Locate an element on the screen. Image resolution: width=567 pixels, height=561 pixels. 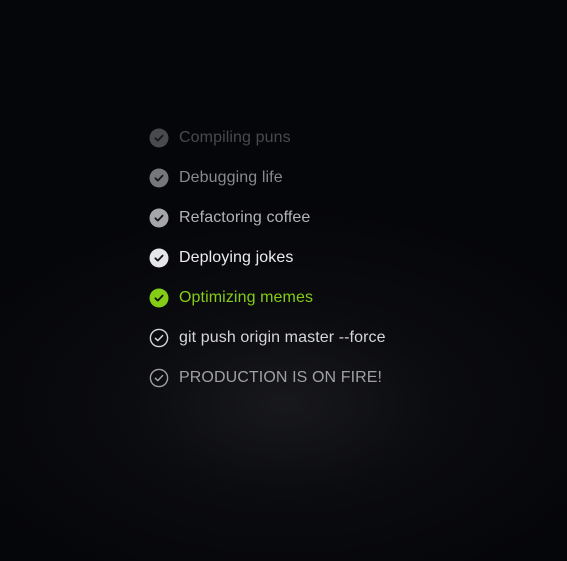
task-label: Compiling puns is located at coordinates (235, 137).